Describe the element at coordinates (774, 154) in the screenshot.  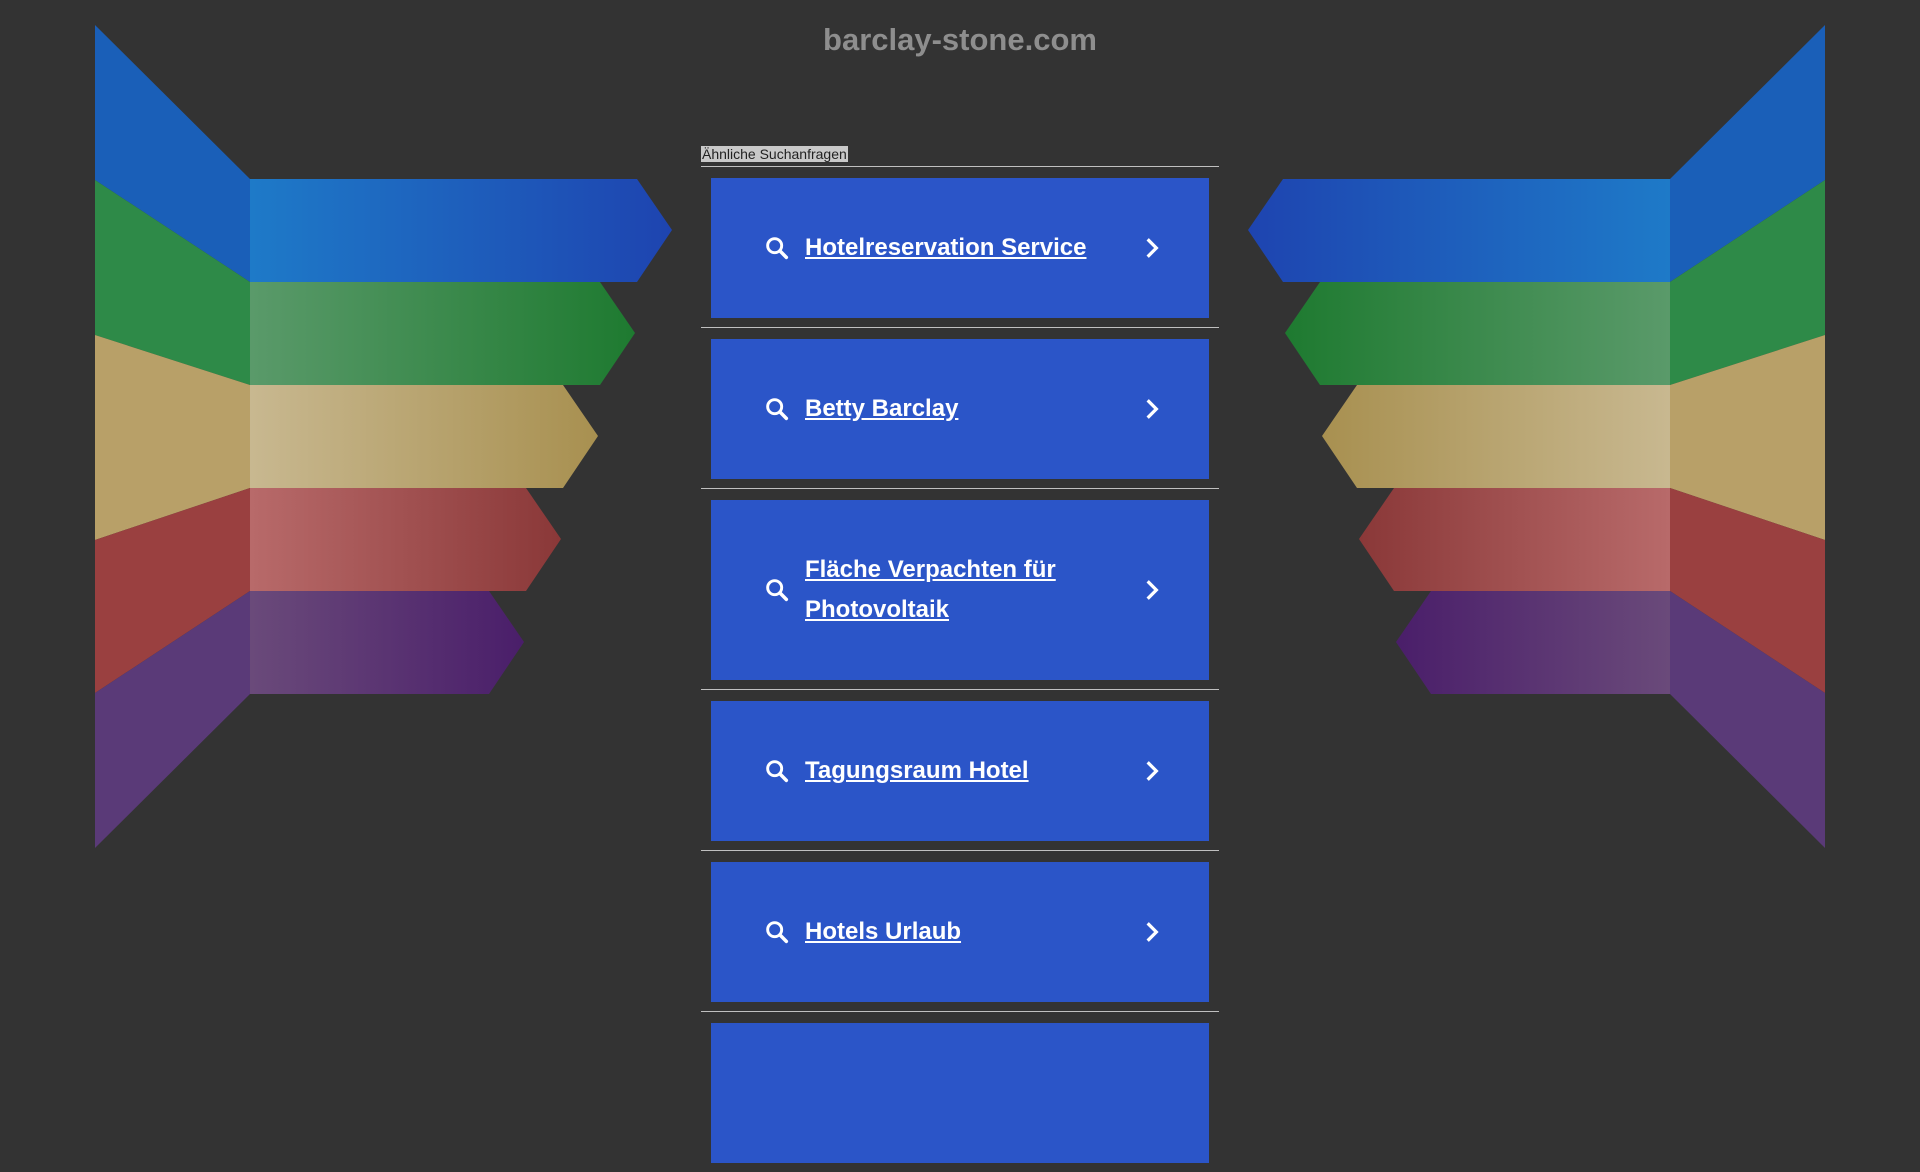
I see `related-searches-label: Ähnliche Suchanfragen` at that location.